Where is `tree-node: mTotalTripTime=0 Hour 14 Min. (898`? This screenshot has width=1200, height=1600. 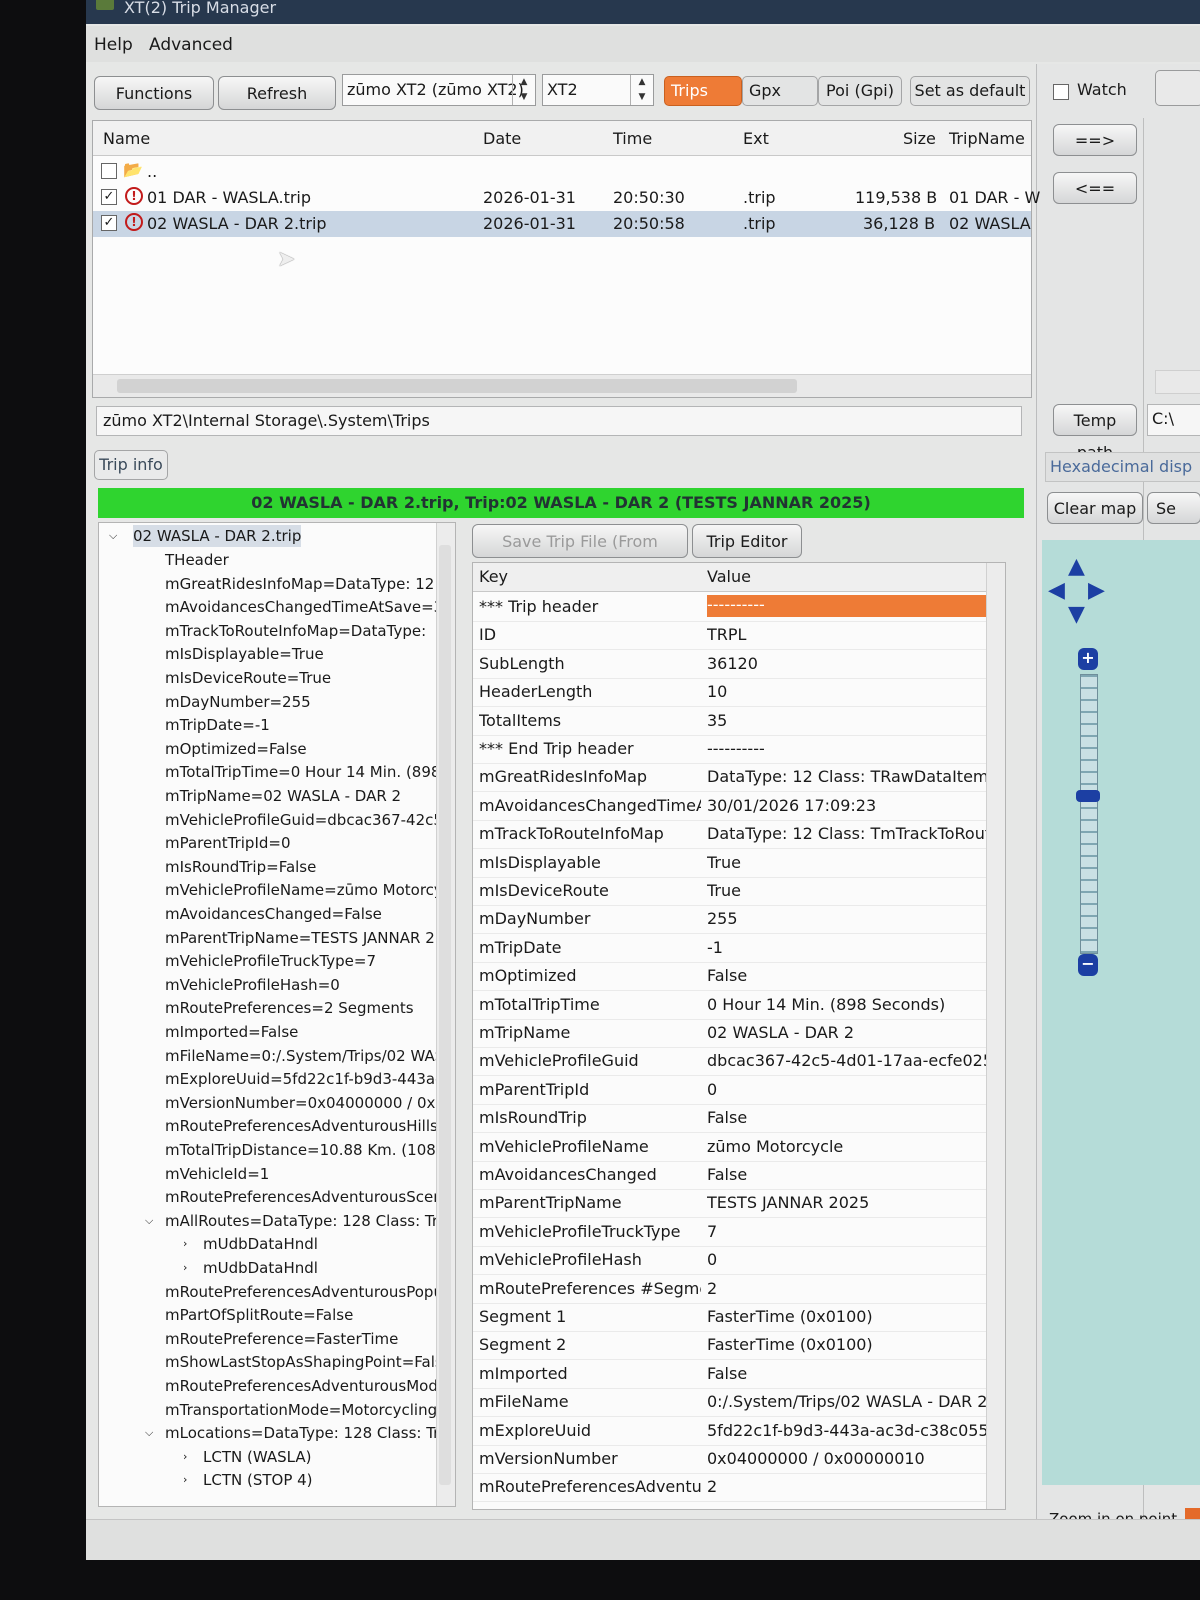
tree-node: mTotalTripTime=0 Hour 14 Min. (898 is located at coordinates (302, 772).